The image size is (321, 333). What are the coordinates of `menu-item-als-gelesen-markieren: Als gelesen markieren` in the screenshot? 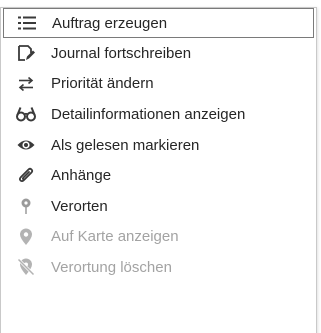 It's located at (158, 145).